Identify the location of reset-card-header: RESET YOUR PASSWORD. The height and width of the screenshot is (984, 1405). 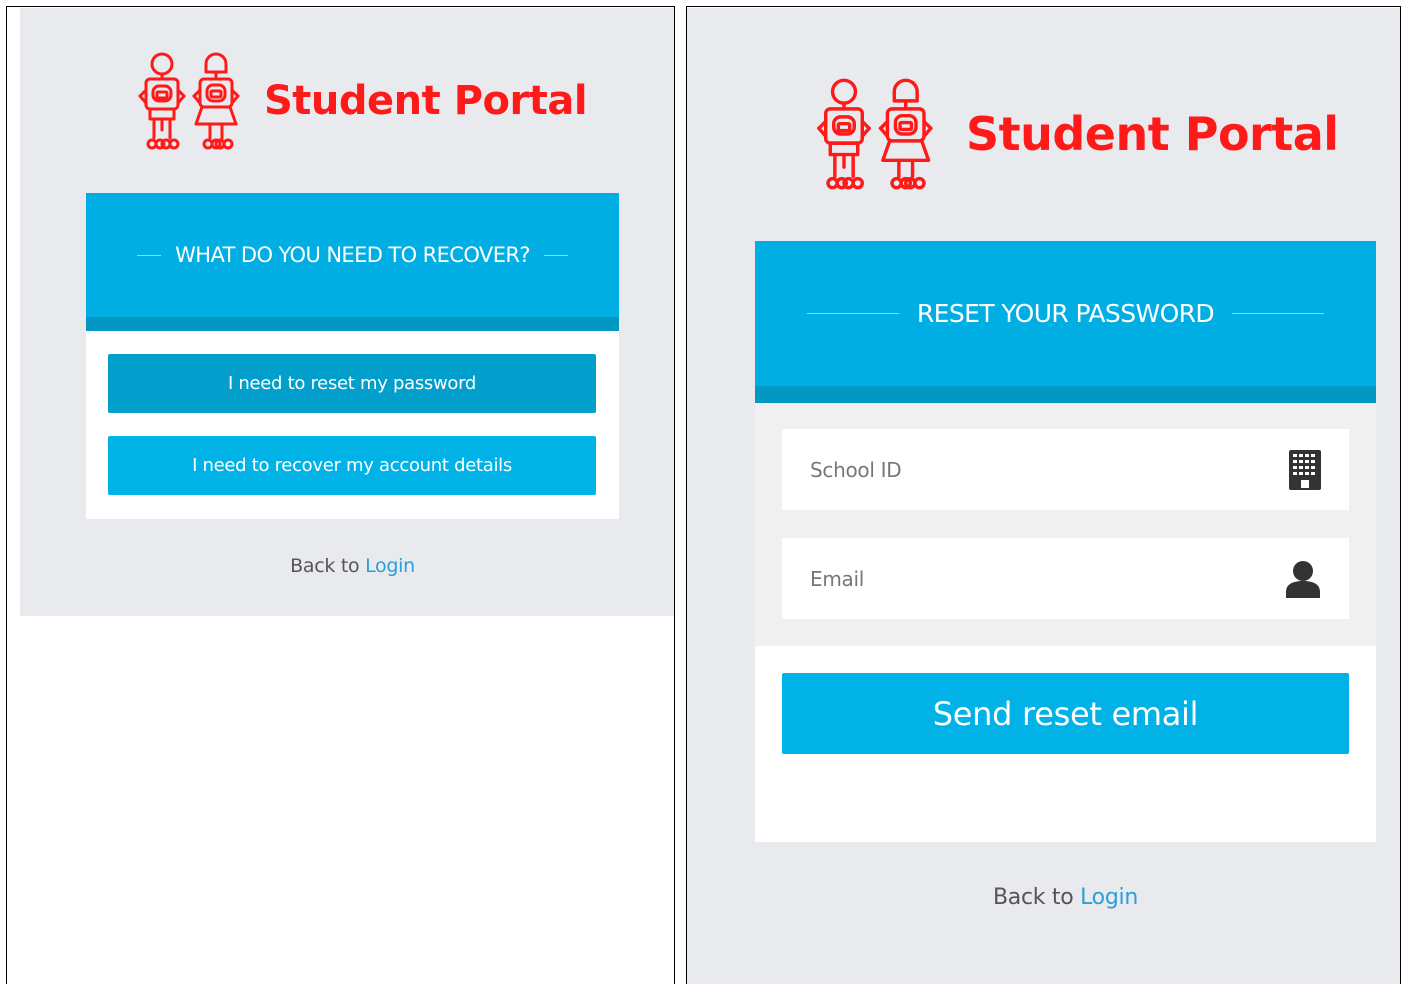
(1065, 313).